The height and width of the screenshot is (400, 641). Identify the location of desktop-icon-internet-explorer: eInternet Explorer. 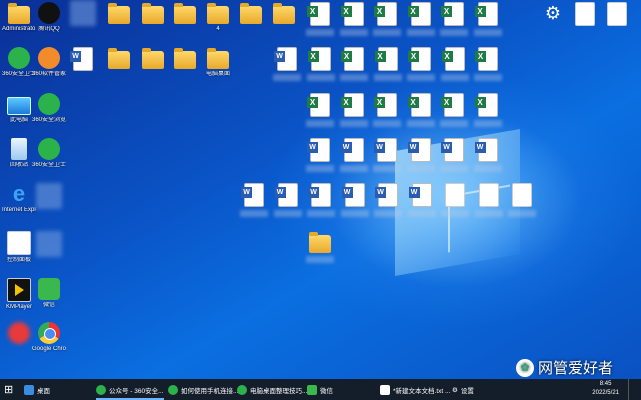
(19, 205).